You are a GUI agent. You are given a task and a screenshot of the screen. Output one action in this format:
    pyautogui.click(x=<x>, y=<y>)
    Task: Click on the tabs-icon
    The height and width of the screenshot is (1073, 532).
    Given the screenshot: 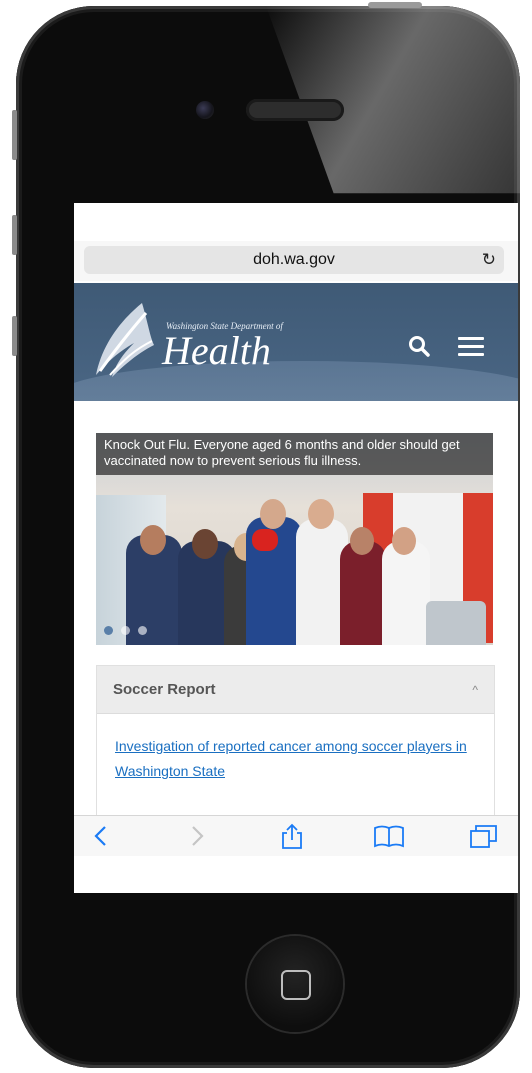 What is the action you would take?
    pyautogui.click(x=484, y=836)
    